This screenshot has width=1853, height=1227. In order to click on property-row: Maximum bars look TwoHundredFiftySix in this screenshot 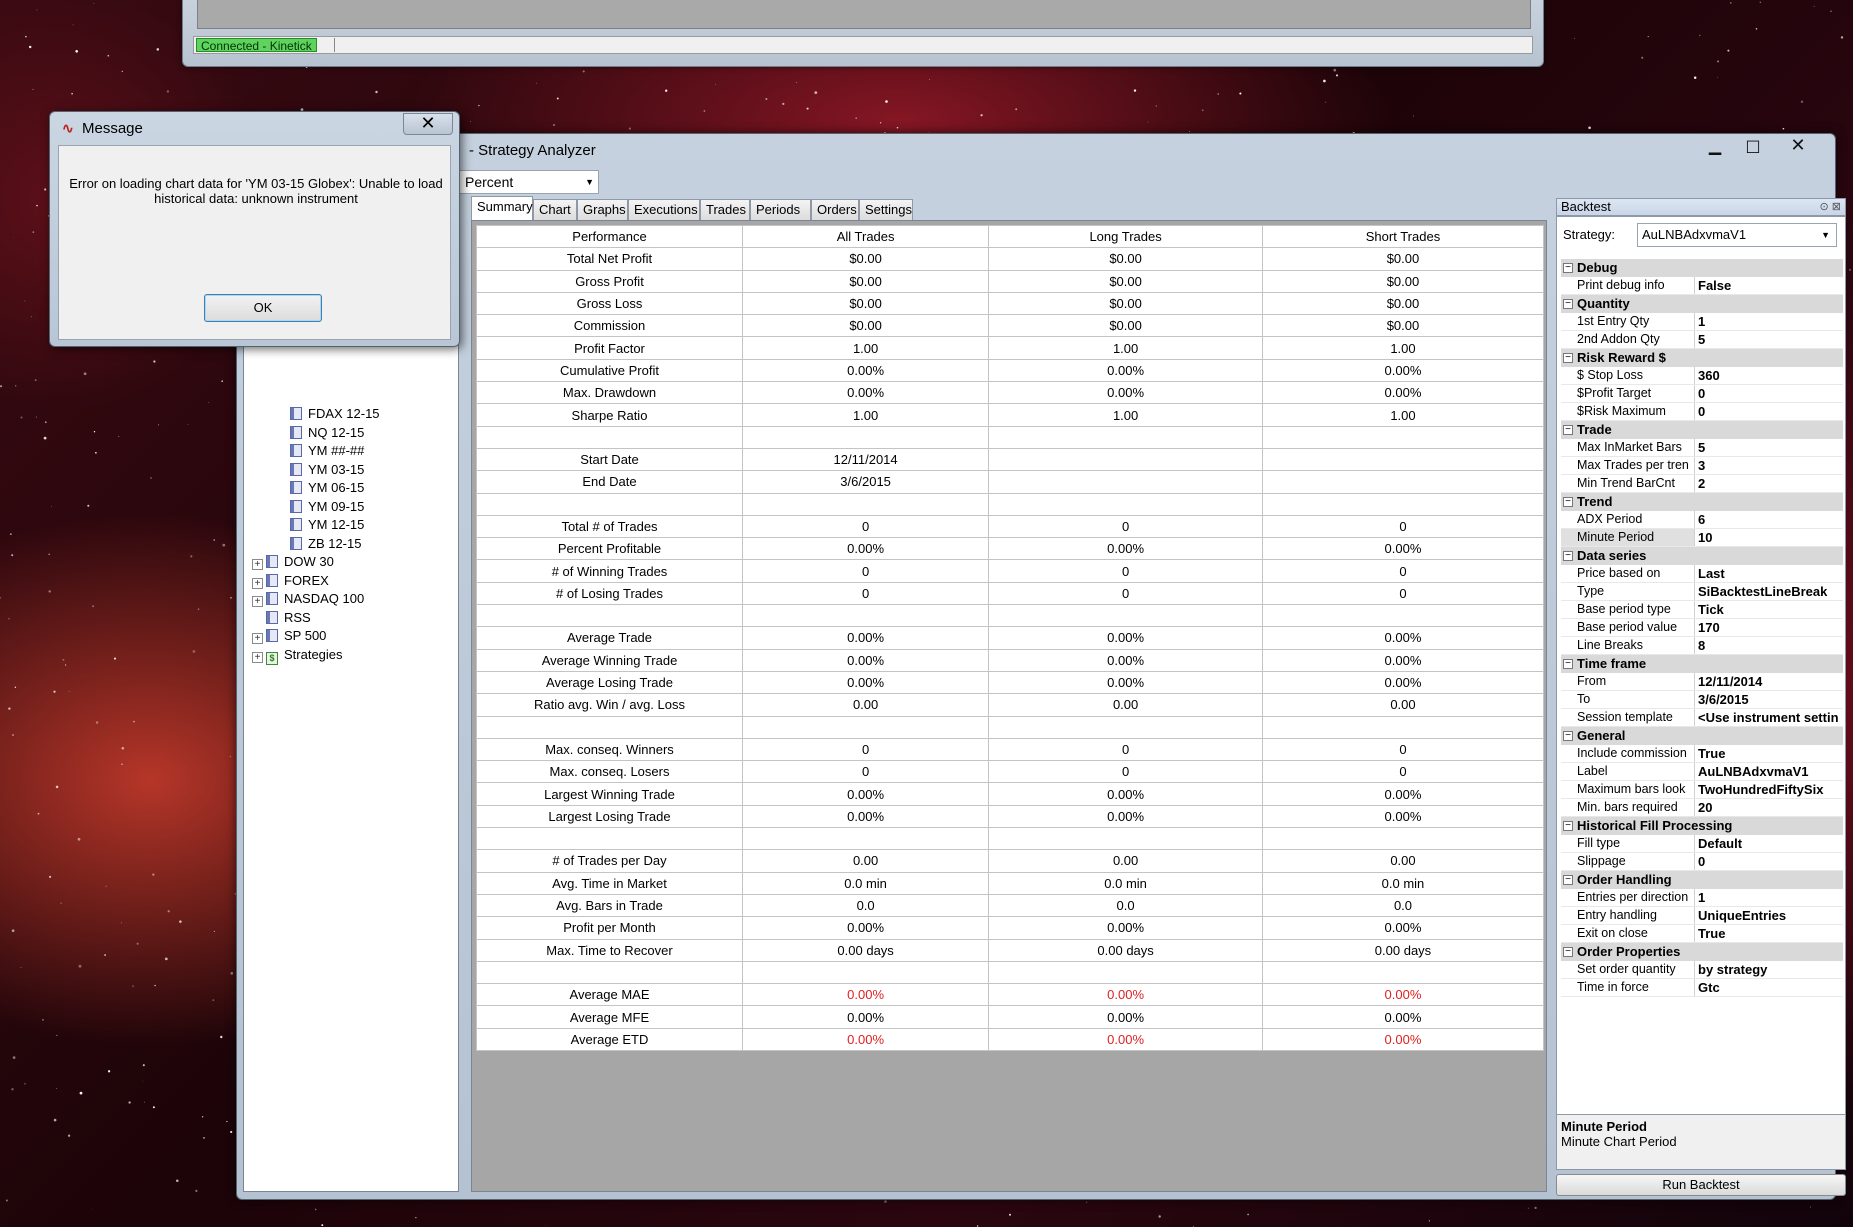, I will do `click(1702, 790)`.